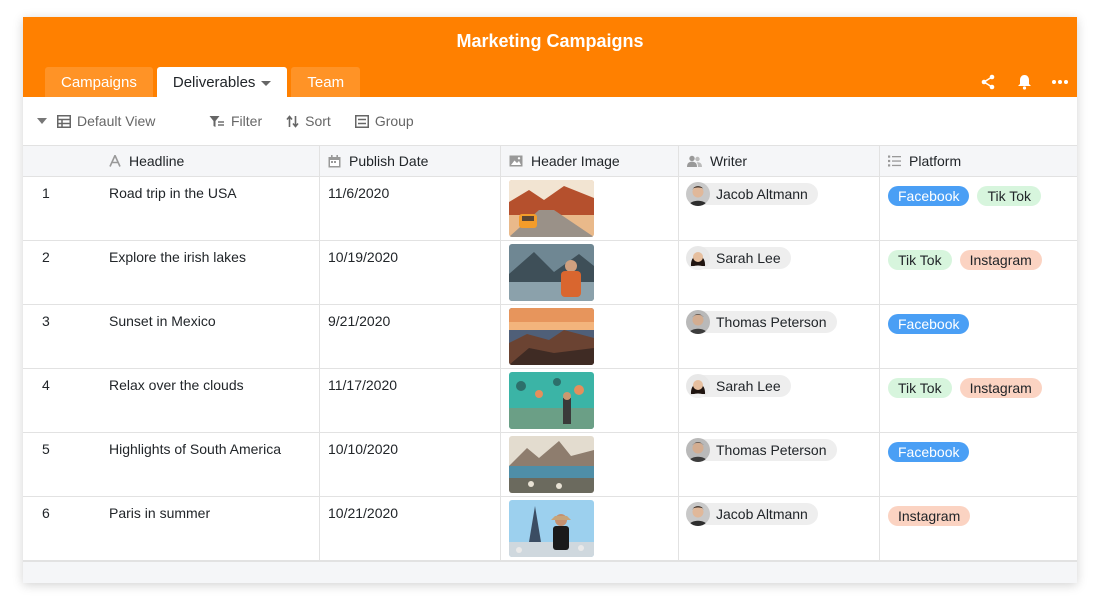 The width and height of the screenshot is (1100, 602). I want to click on group-button: Group, so click(384, 121).